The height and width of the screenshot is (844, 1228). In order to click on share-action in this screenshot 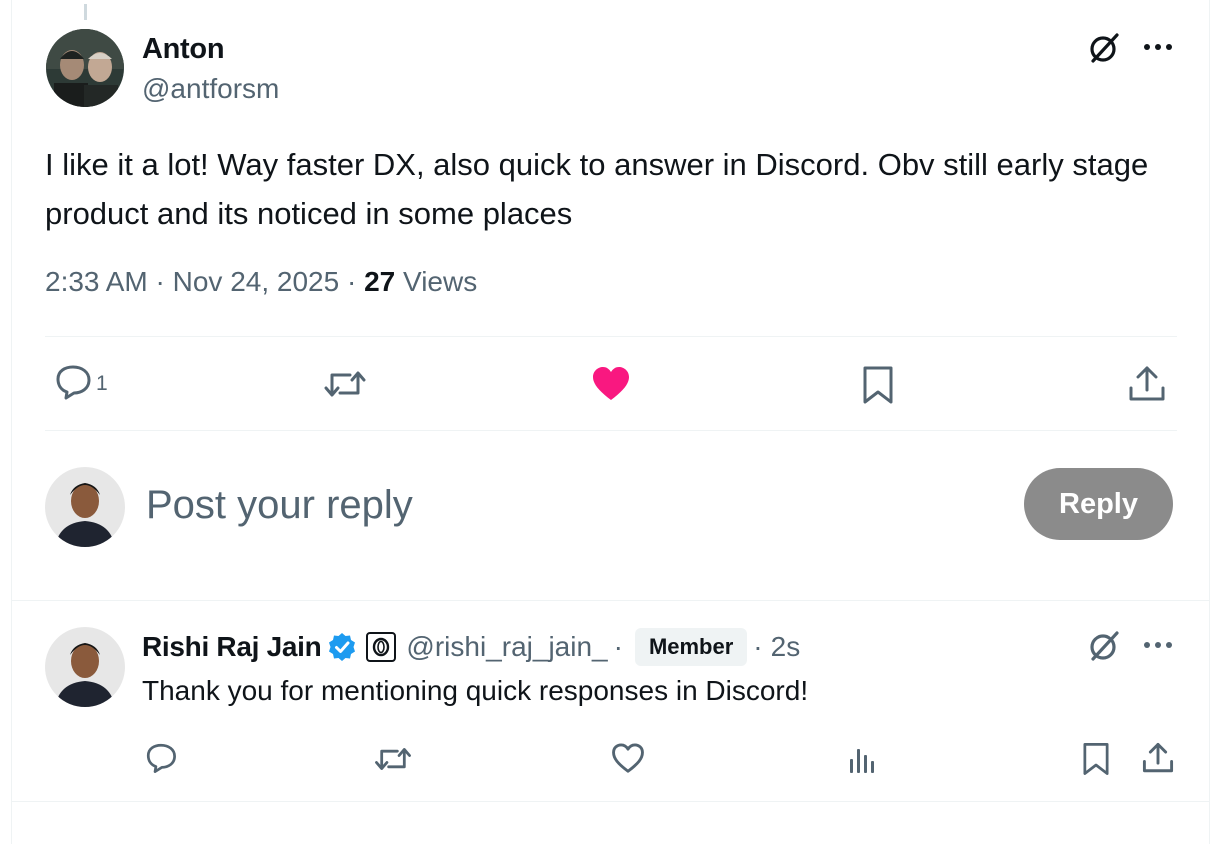, I will do `click(1147, 386)`.